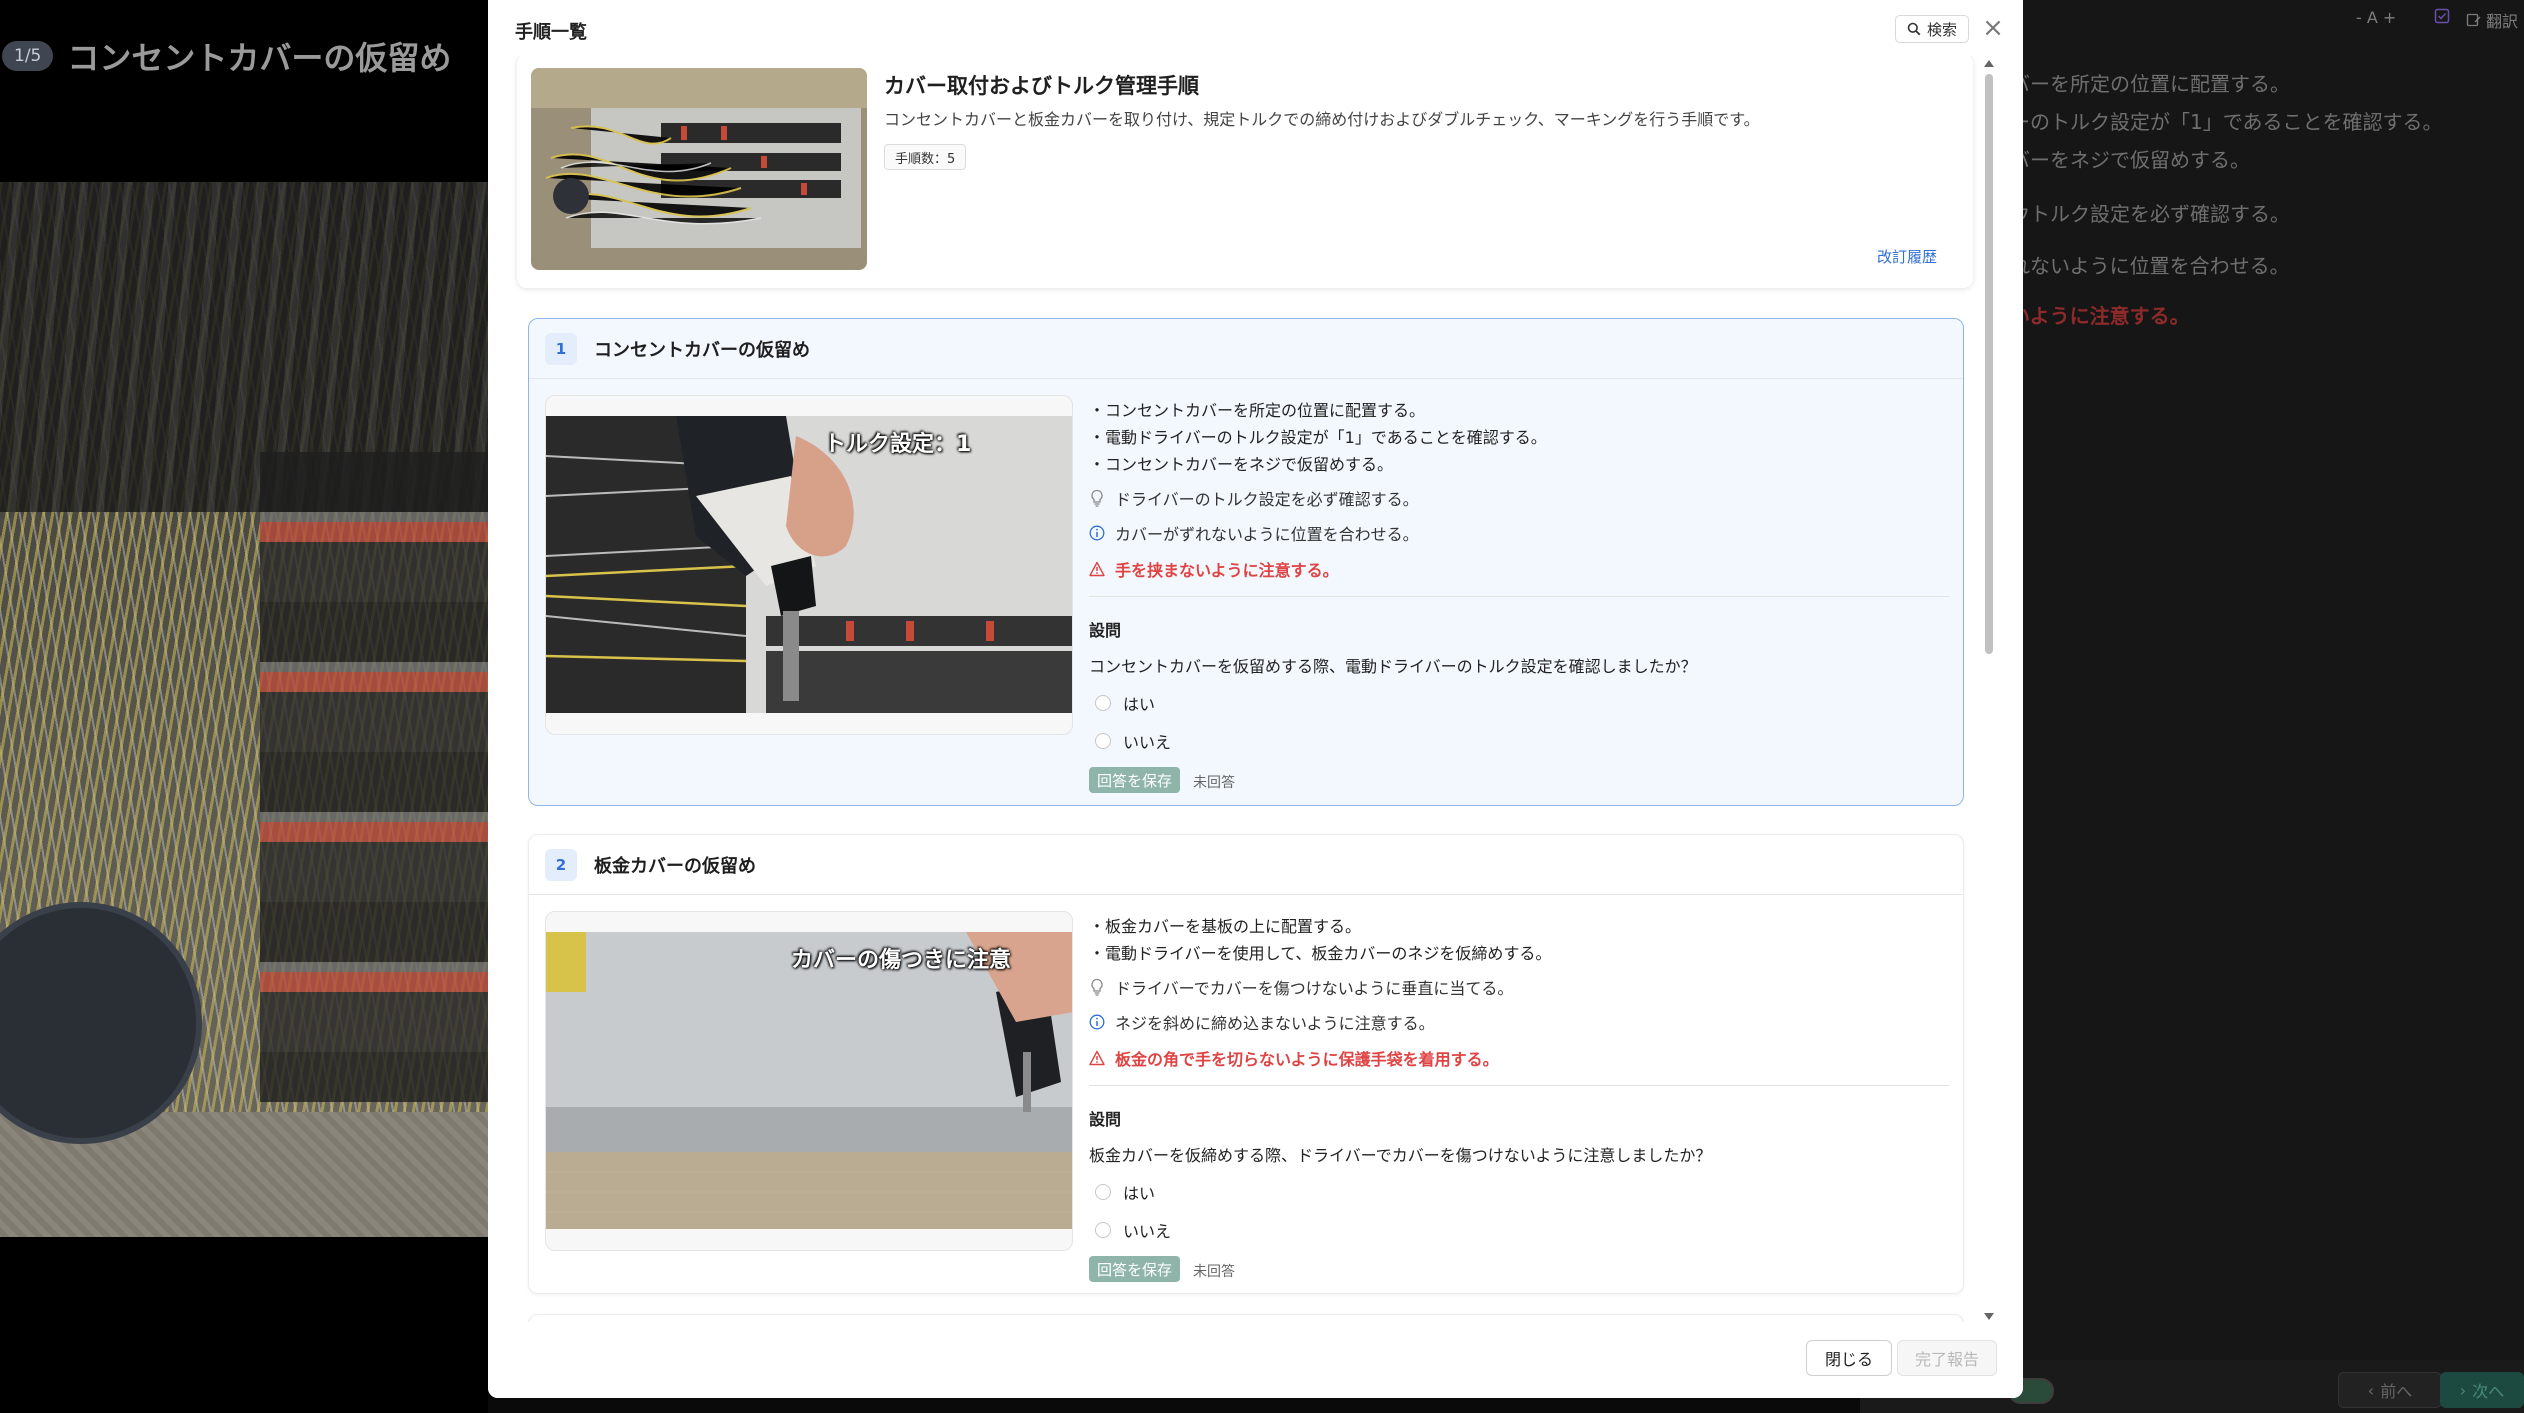 The width and height of the screenshot is (2524, 1413). What do you see at coordinates (2130, 160) in the screenshot?
I see `bg-line: バーをネジで仮留めする。` at bounding box center [2130, 160].